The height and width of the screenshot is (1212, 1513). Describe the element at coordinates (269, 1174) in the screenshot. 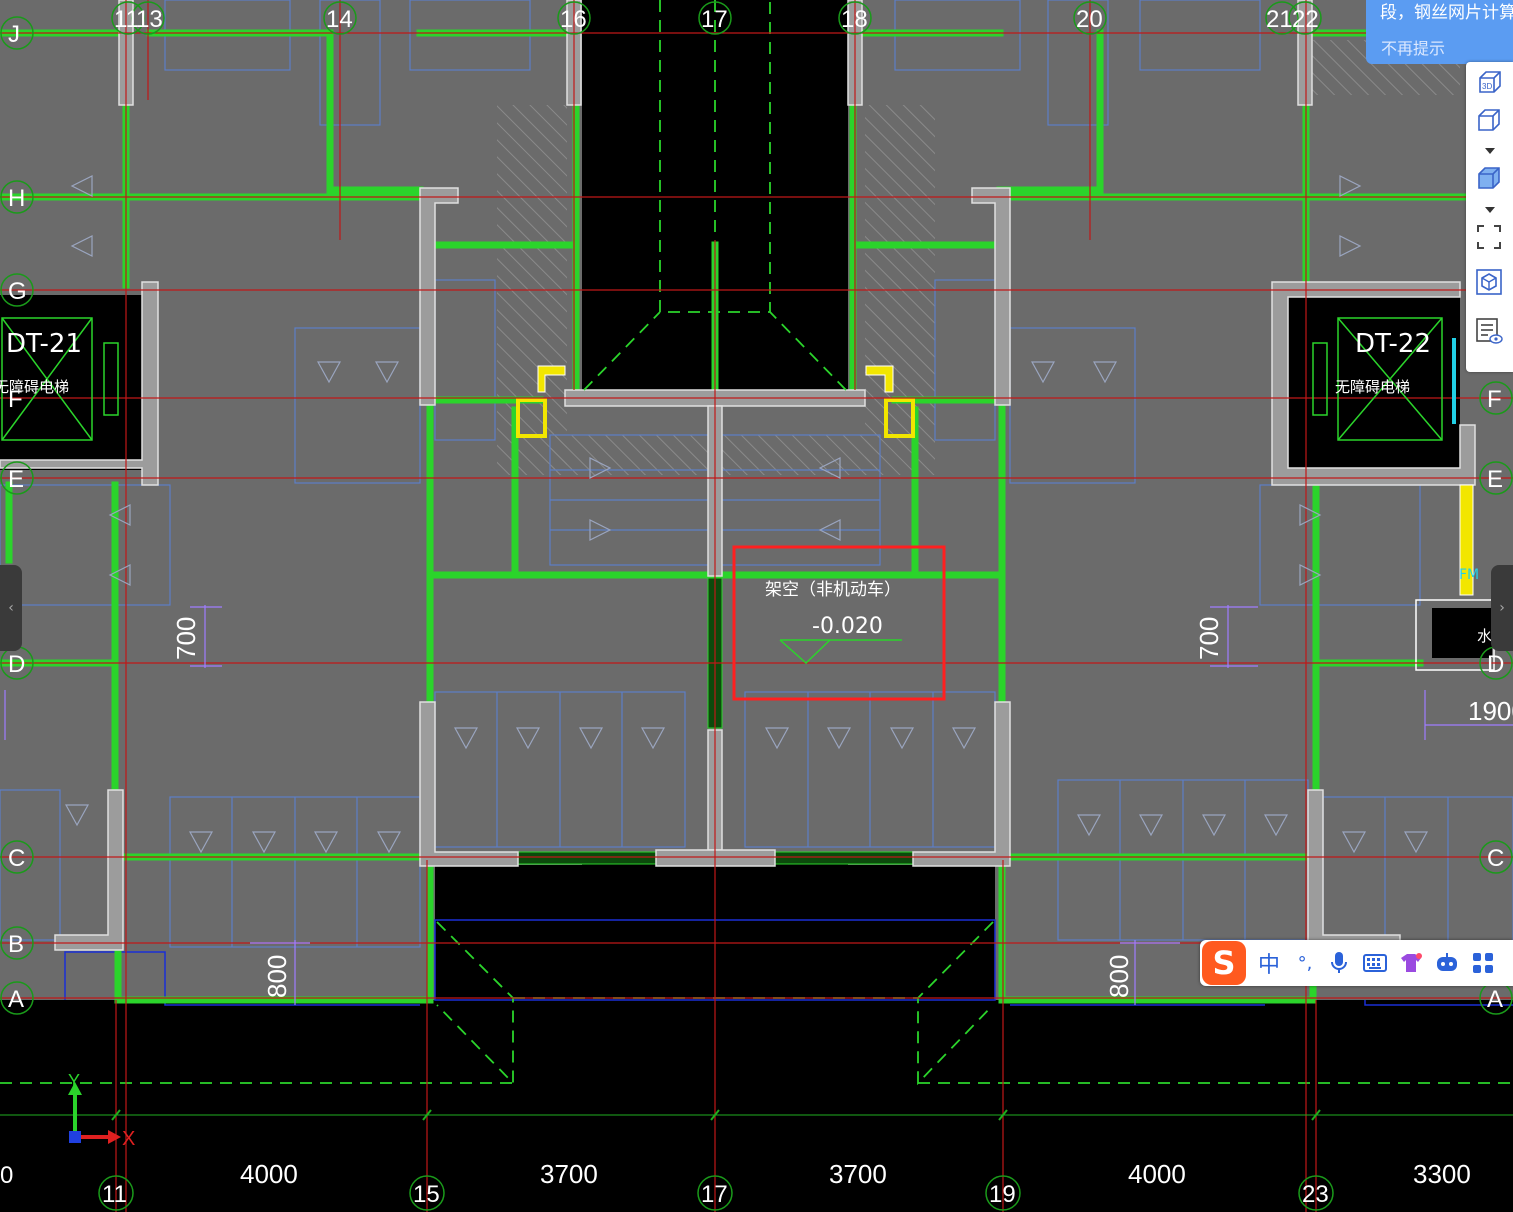

I see `dim-bottom-1: 4000` at that location.